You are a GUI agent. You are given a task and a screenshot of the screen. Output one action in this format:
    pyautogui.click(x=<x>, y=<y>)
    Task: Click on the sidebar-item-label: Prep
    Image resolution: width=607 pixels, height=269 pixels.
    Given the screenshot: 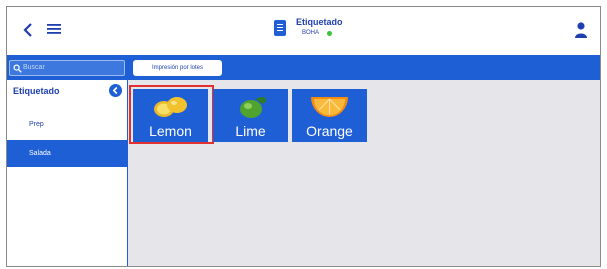 What is the action you would take?
    pyautogui.click(x=36, y=124)
    